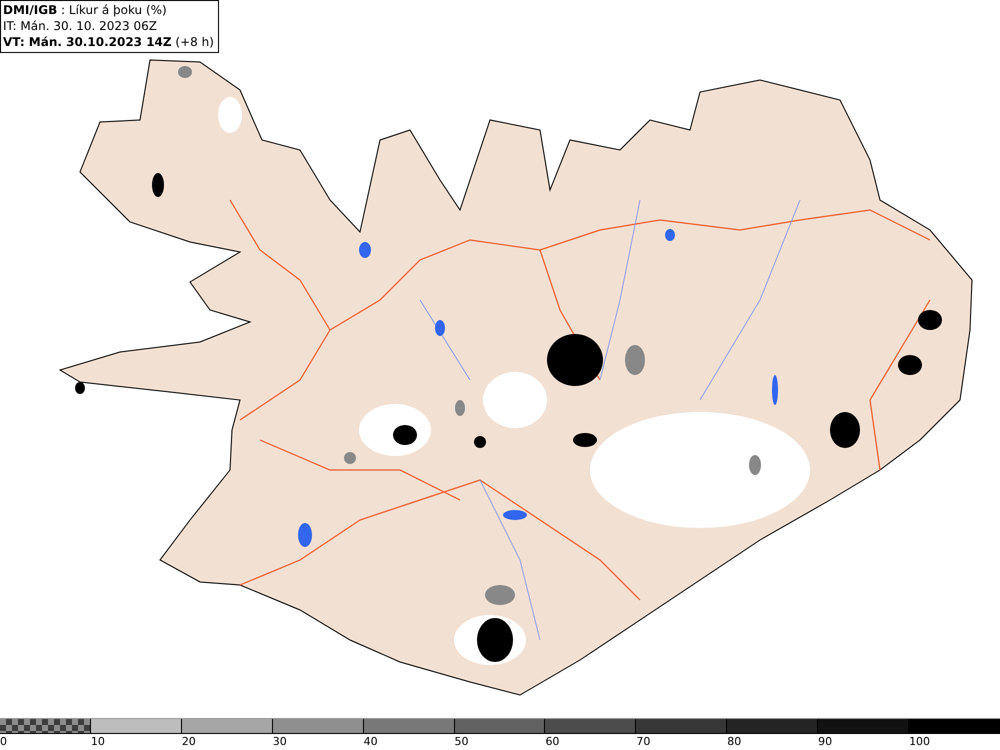 The height and width of the screenshot is (750, 1000). Describe the element at coordinates (85, 10) in the screenshot. I see `title-line: DMI/IGB : Líkur á þoku (%)` at that location.